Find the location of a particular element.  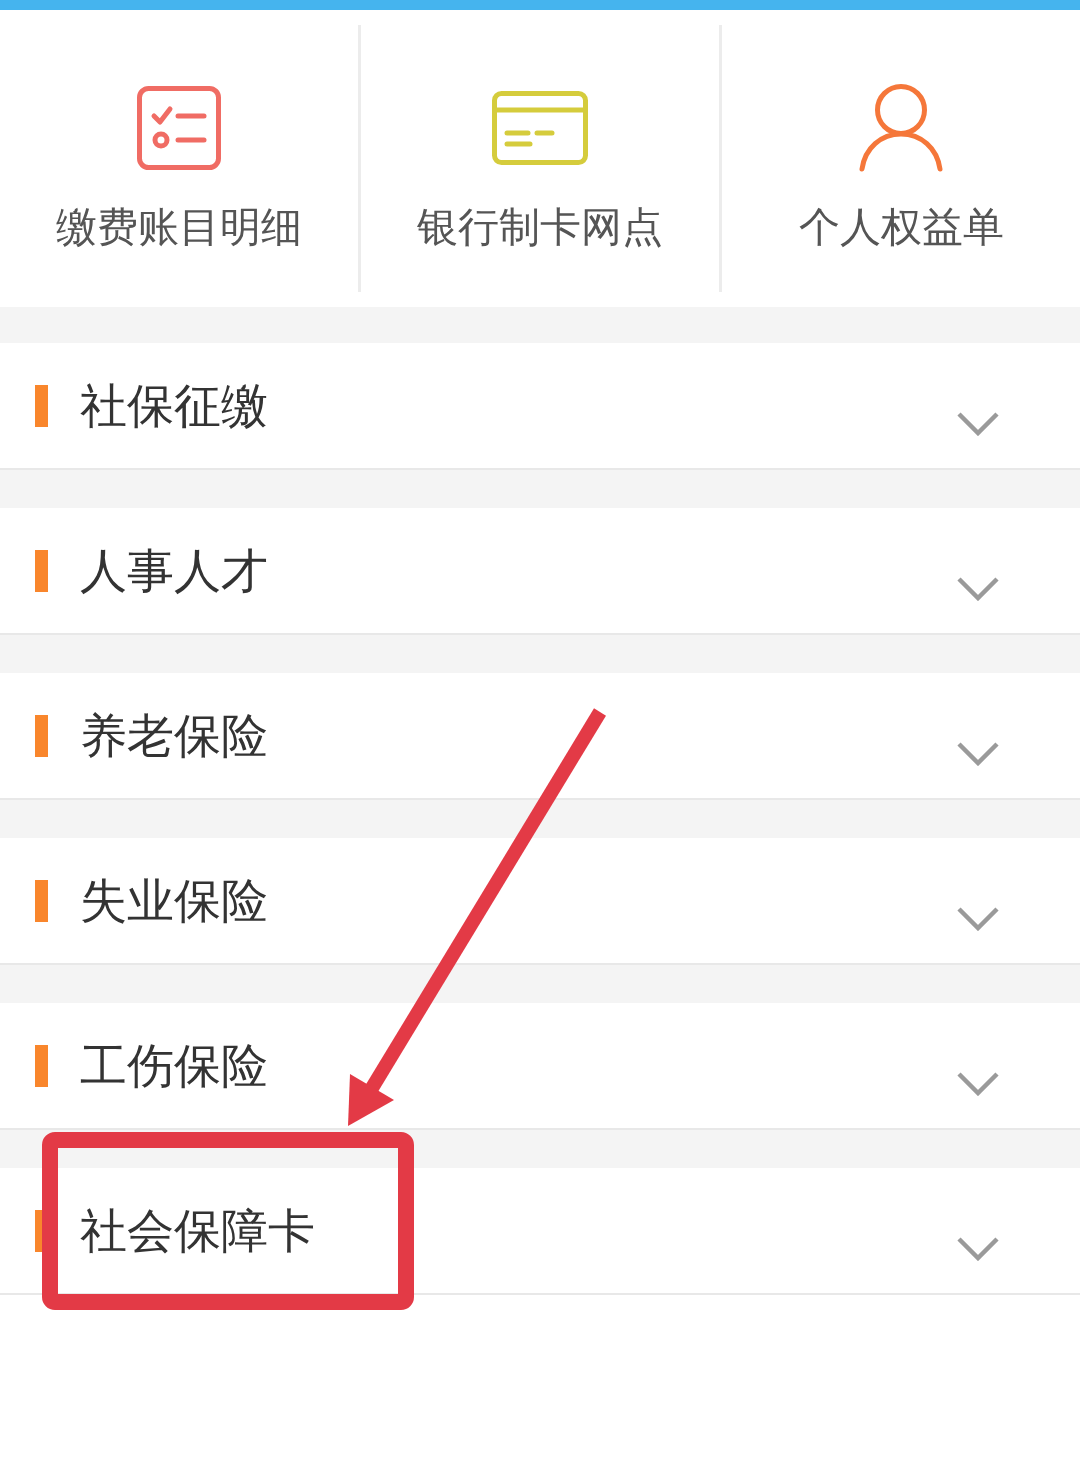

card-icon is located at coordinates (540, 128).